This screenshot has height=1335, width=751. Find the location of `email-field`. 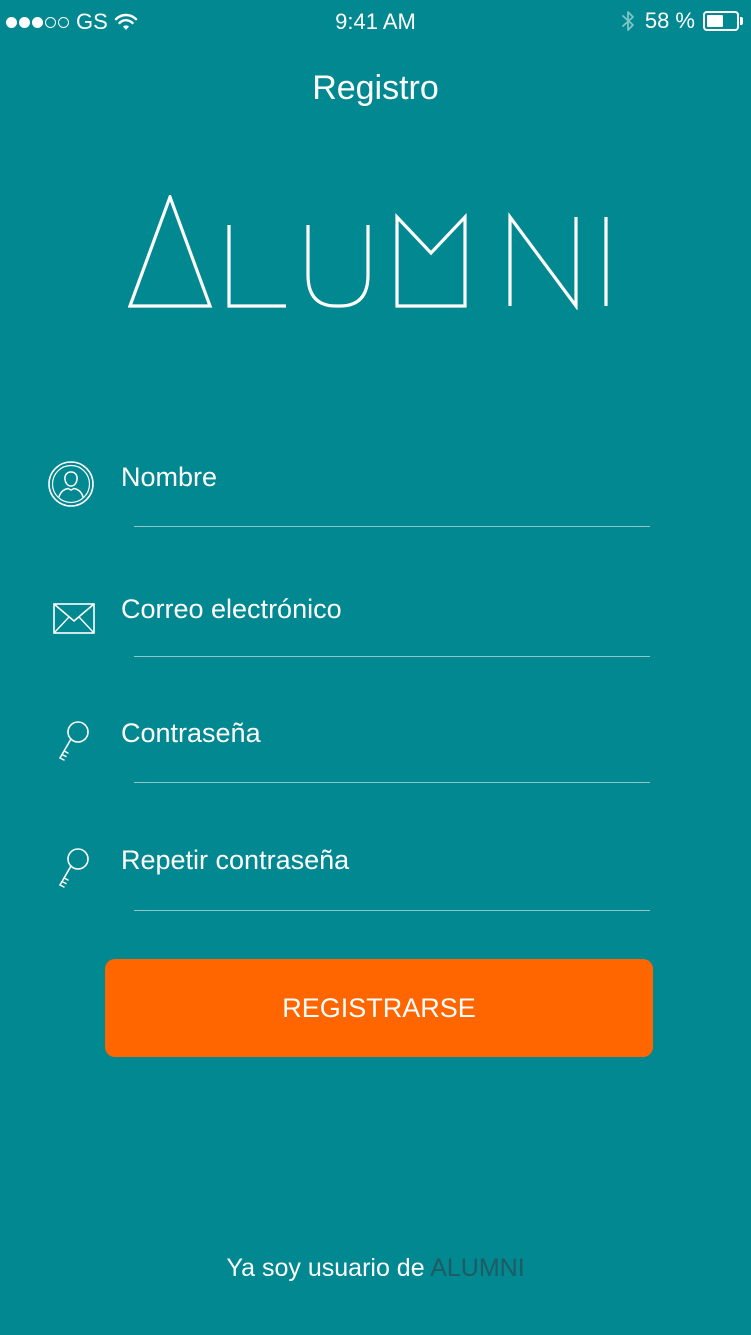

email-field is located at coordinates (375, 634).